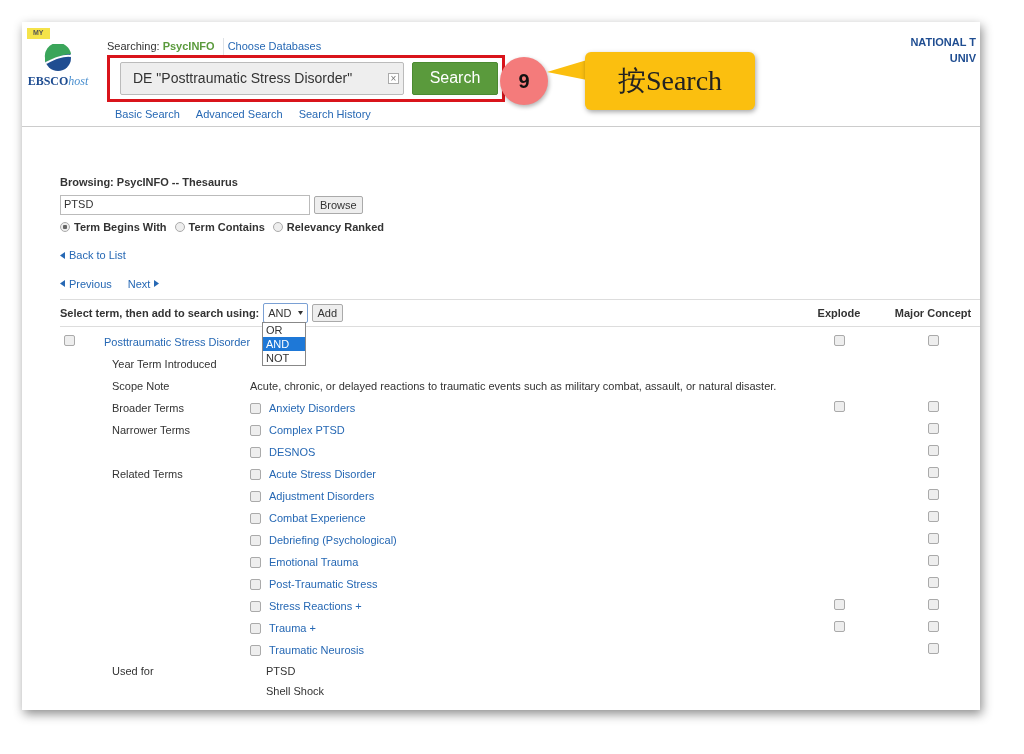 This screenshot has height=754, width=1024. What do you see at coordinates (281, 670) in the screenshot?
I see `used-for-term: PTSD` at bounding box center [281, 670].